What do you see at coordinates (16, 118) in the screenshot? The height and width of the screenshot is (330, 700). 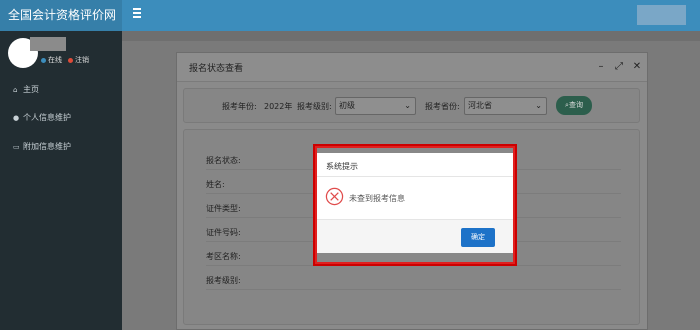 I see `user-icon: ●` at bounding box center [16, 118].